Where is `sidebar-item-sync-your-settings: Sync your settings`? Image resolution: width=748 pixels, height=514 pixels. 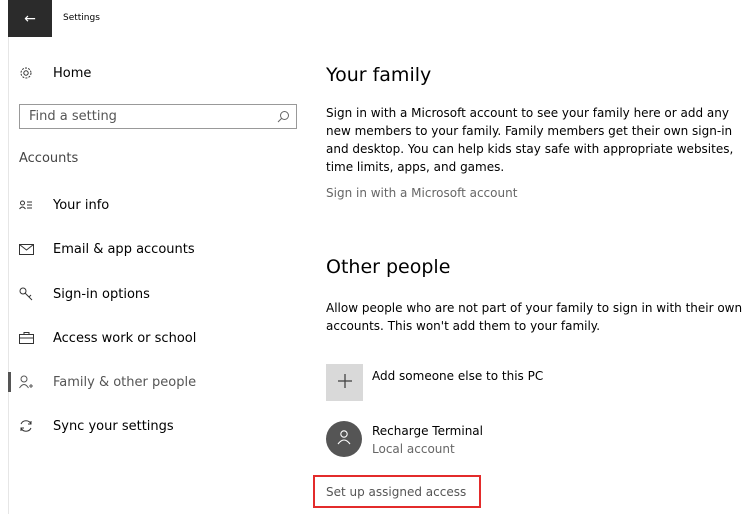
sidebar-item-sync-your-settings: Sync your settings is located at coordinates (96, 426).